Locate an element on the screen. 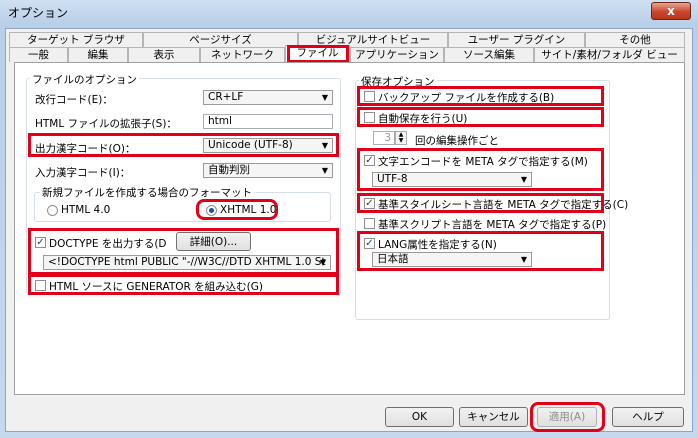 This screenshot has height=438, width=698. tab-page-size: ページサイズ is located at coordinates (220, 39).